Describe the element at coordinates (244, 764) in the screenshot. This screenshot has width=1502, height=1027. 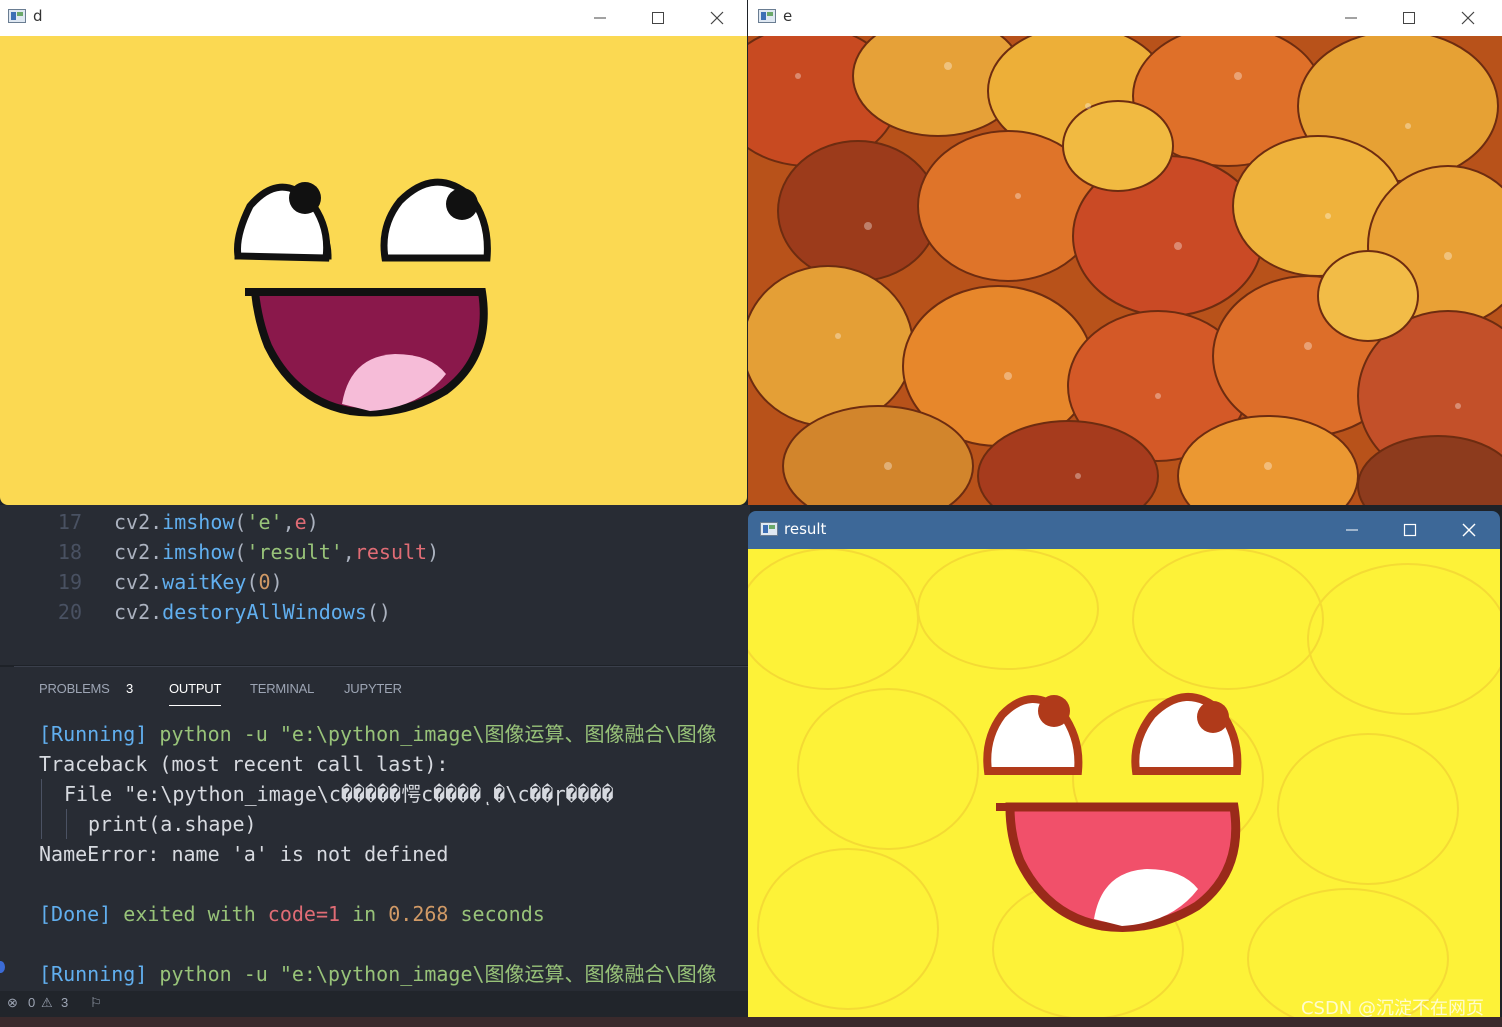
I see `output-line-traceback: Traceback (most recent call last):` at that location.